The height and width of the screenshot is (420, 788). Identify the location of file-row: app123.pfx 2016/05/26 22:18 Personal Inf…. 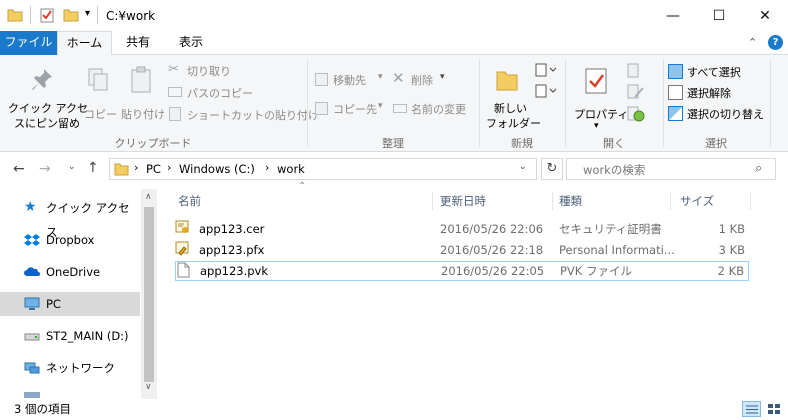
(462, 250).